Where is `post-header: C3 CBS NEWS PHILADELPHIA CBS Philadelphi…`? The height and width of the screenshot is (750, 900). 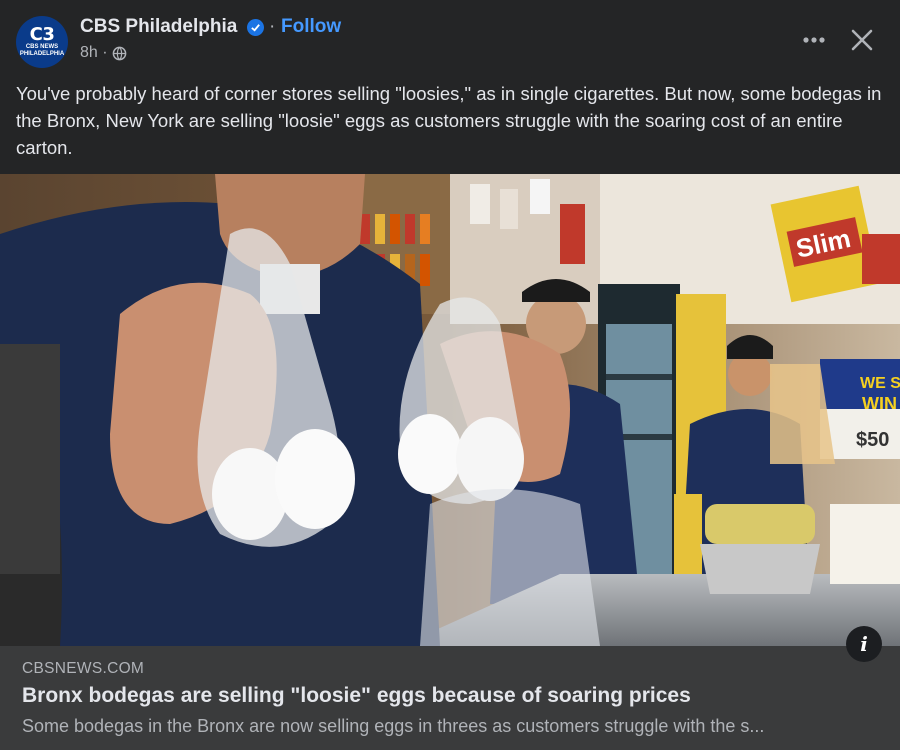 post-header: C3 CBS NEWS PHILADELPHIA CBS Philadelphi… is located at coordinates (450, 37).